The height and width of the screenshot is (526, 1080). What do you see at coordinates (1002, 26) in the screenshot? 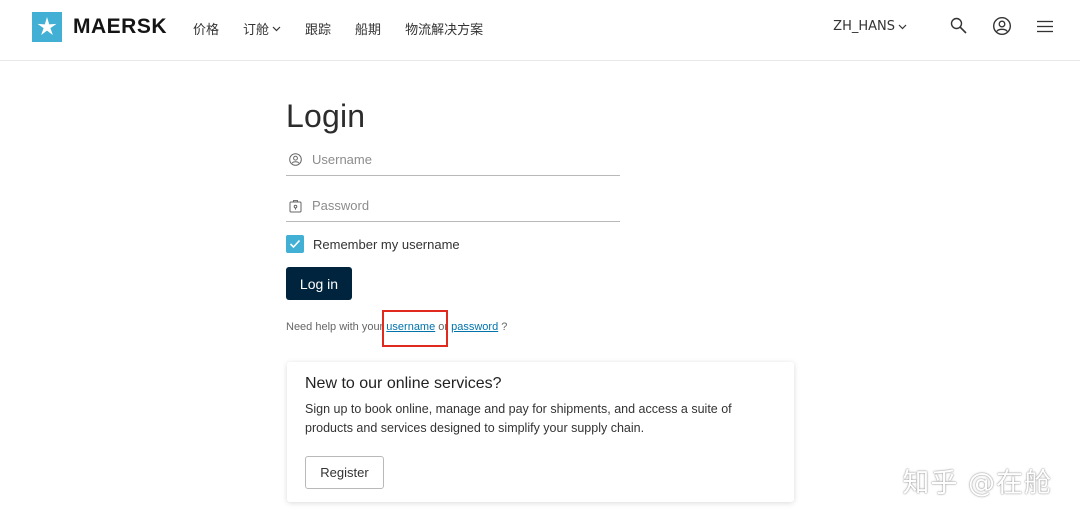
I see `user-account-icon` at bounding box center [1002, 26].